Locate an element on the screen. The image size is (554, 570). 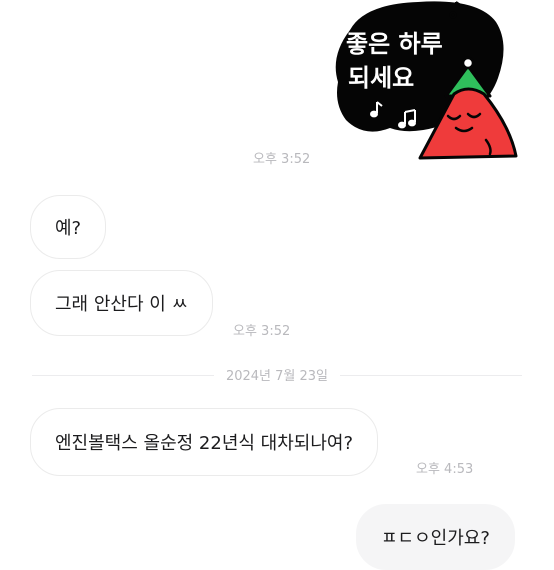
sticker-image: 좋은 하루 되세요 is located at coordinates (426, 80).